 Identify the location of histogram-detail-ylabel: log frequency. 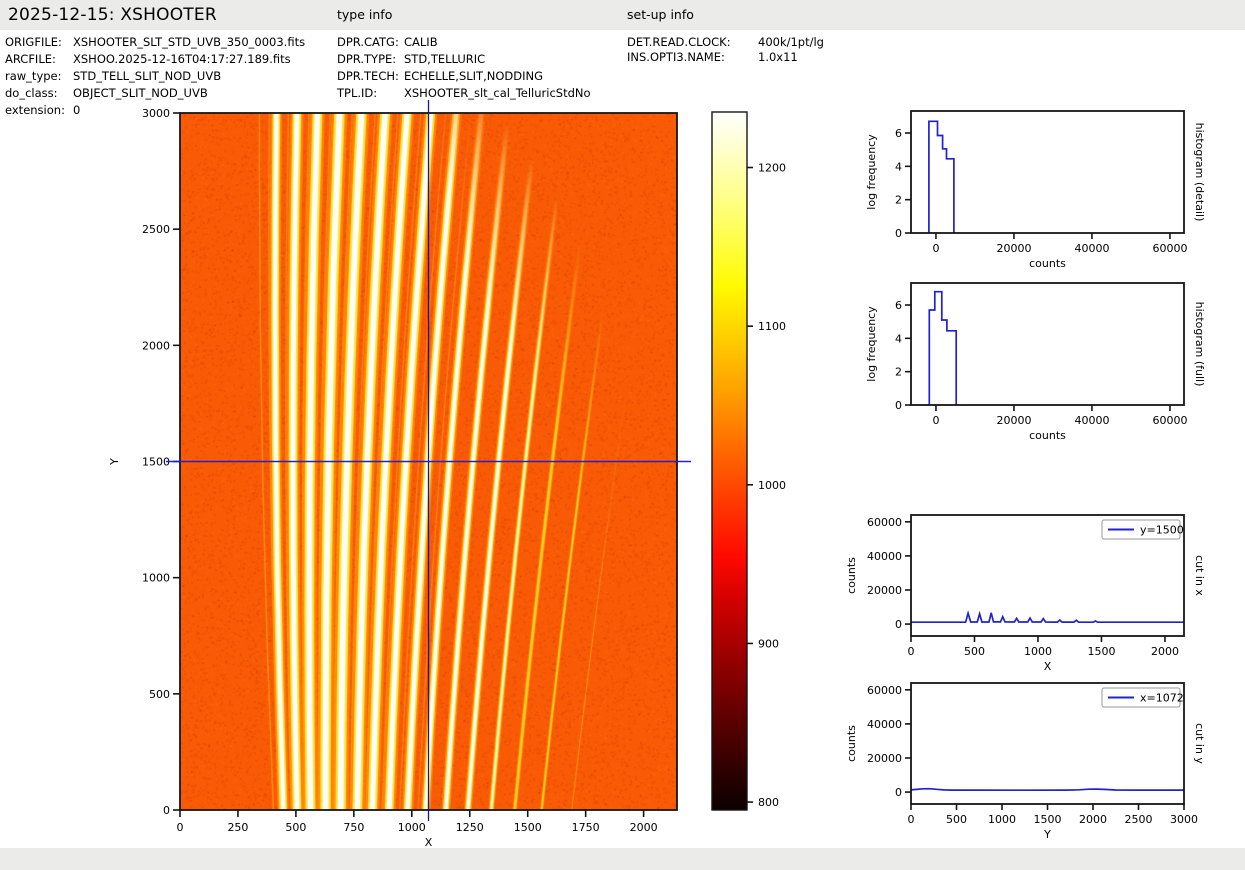
(871, 172).